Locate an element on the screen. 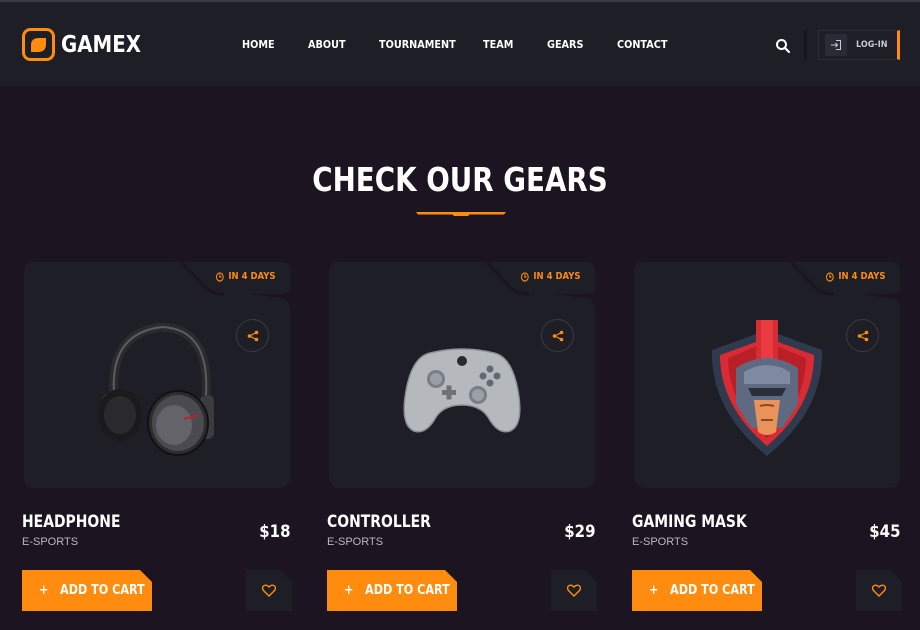 The image size is (920, 630). nav-home: HOME is located at coordinates (258, 44).